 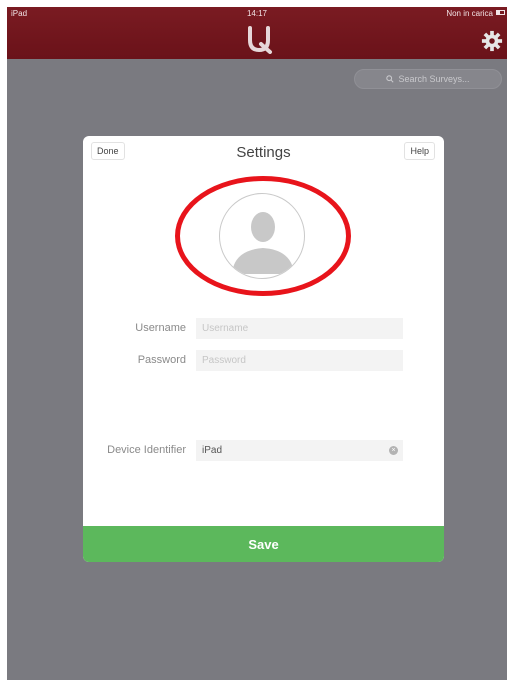 I want to click on highlight-circle, so click(x=263, y=236).